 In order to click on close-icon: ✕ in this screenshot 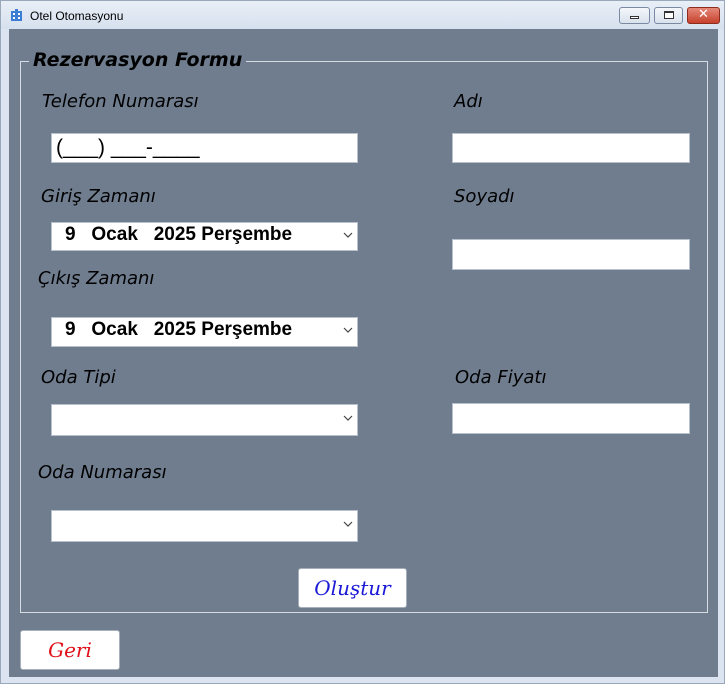, I will do `click(703, 14)`.